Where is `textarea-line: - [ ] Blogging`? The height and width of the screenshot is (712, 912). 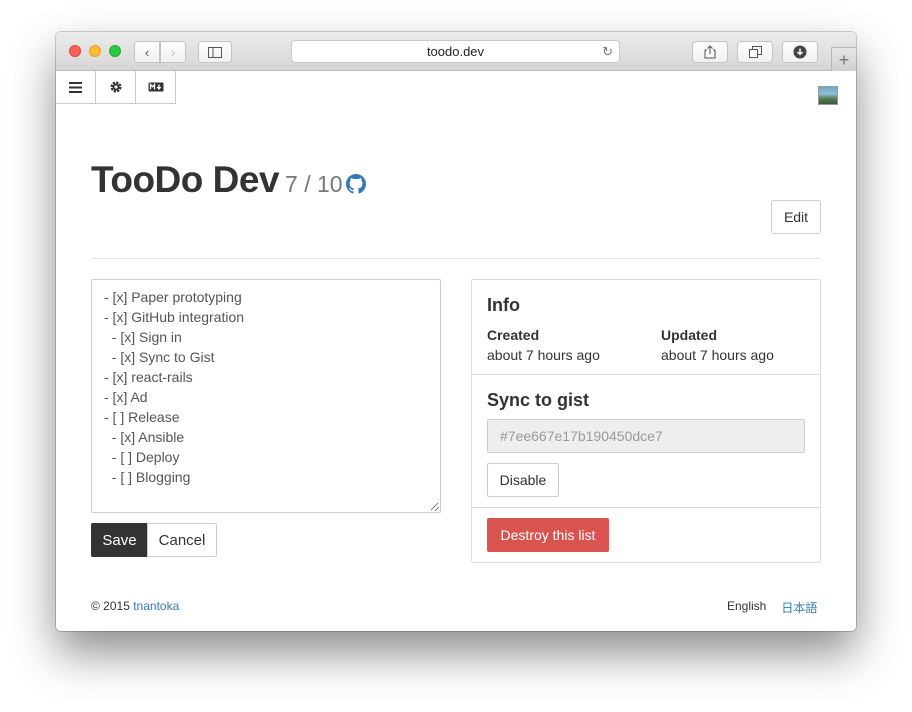
textarea-line: - [ ] Blogging is located at coordinates (147, 477).